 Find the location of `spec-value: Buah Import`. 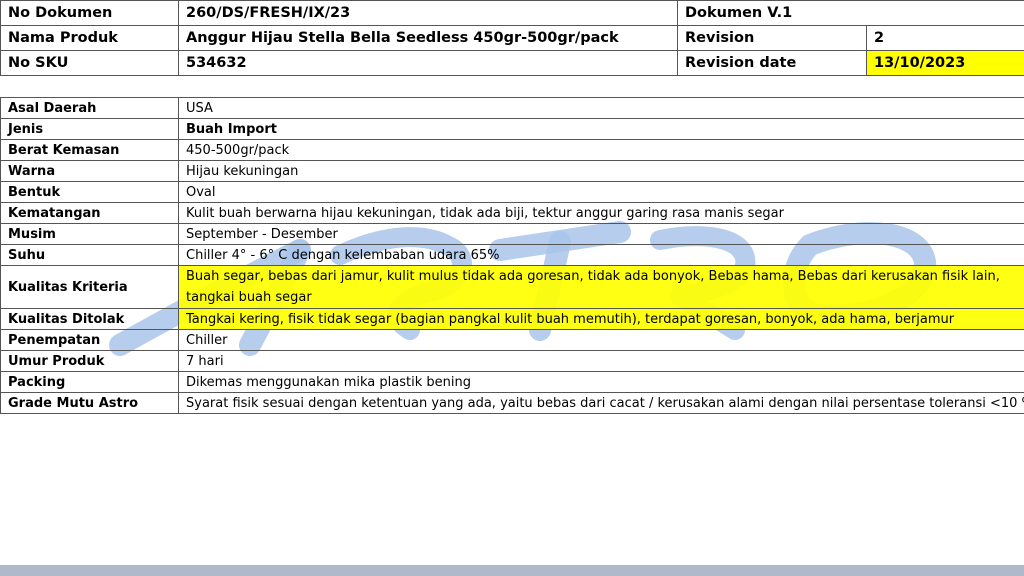

spec-value: Buah Import is located at coordinates (601, 129).